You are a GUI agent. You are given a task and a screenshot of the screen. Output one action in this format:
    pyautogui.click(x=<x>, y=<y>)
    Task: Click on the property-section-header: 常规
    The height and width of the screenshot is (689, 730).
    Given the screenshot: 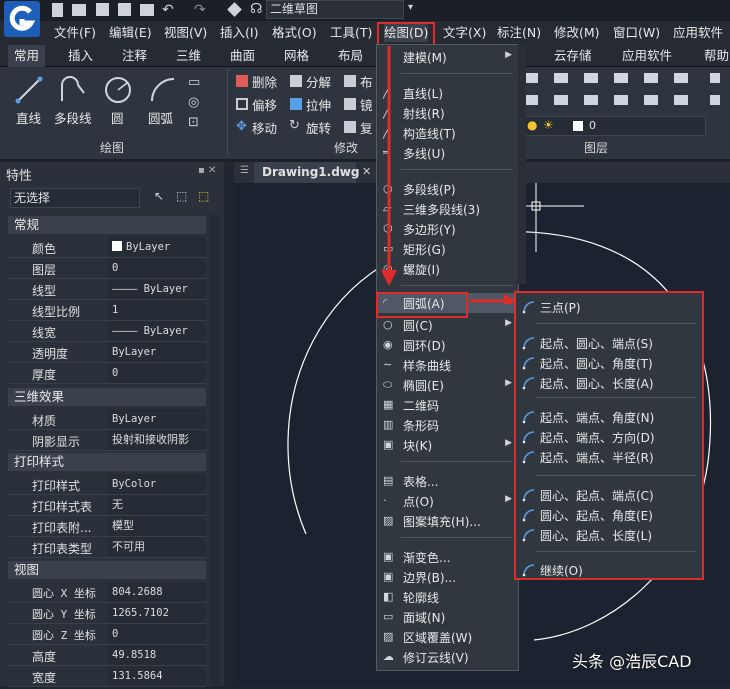 What is the action you would take?
    pyautogui.click(x=107, y=225)
    